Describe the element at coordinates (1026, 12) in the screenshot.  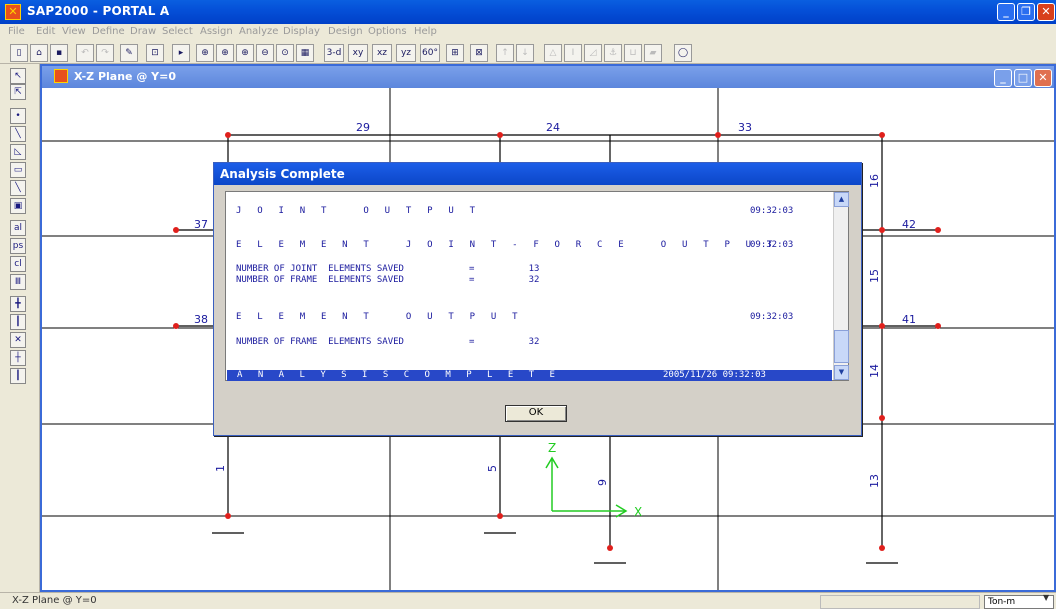
I see `maximize-button: ❐` at that location.